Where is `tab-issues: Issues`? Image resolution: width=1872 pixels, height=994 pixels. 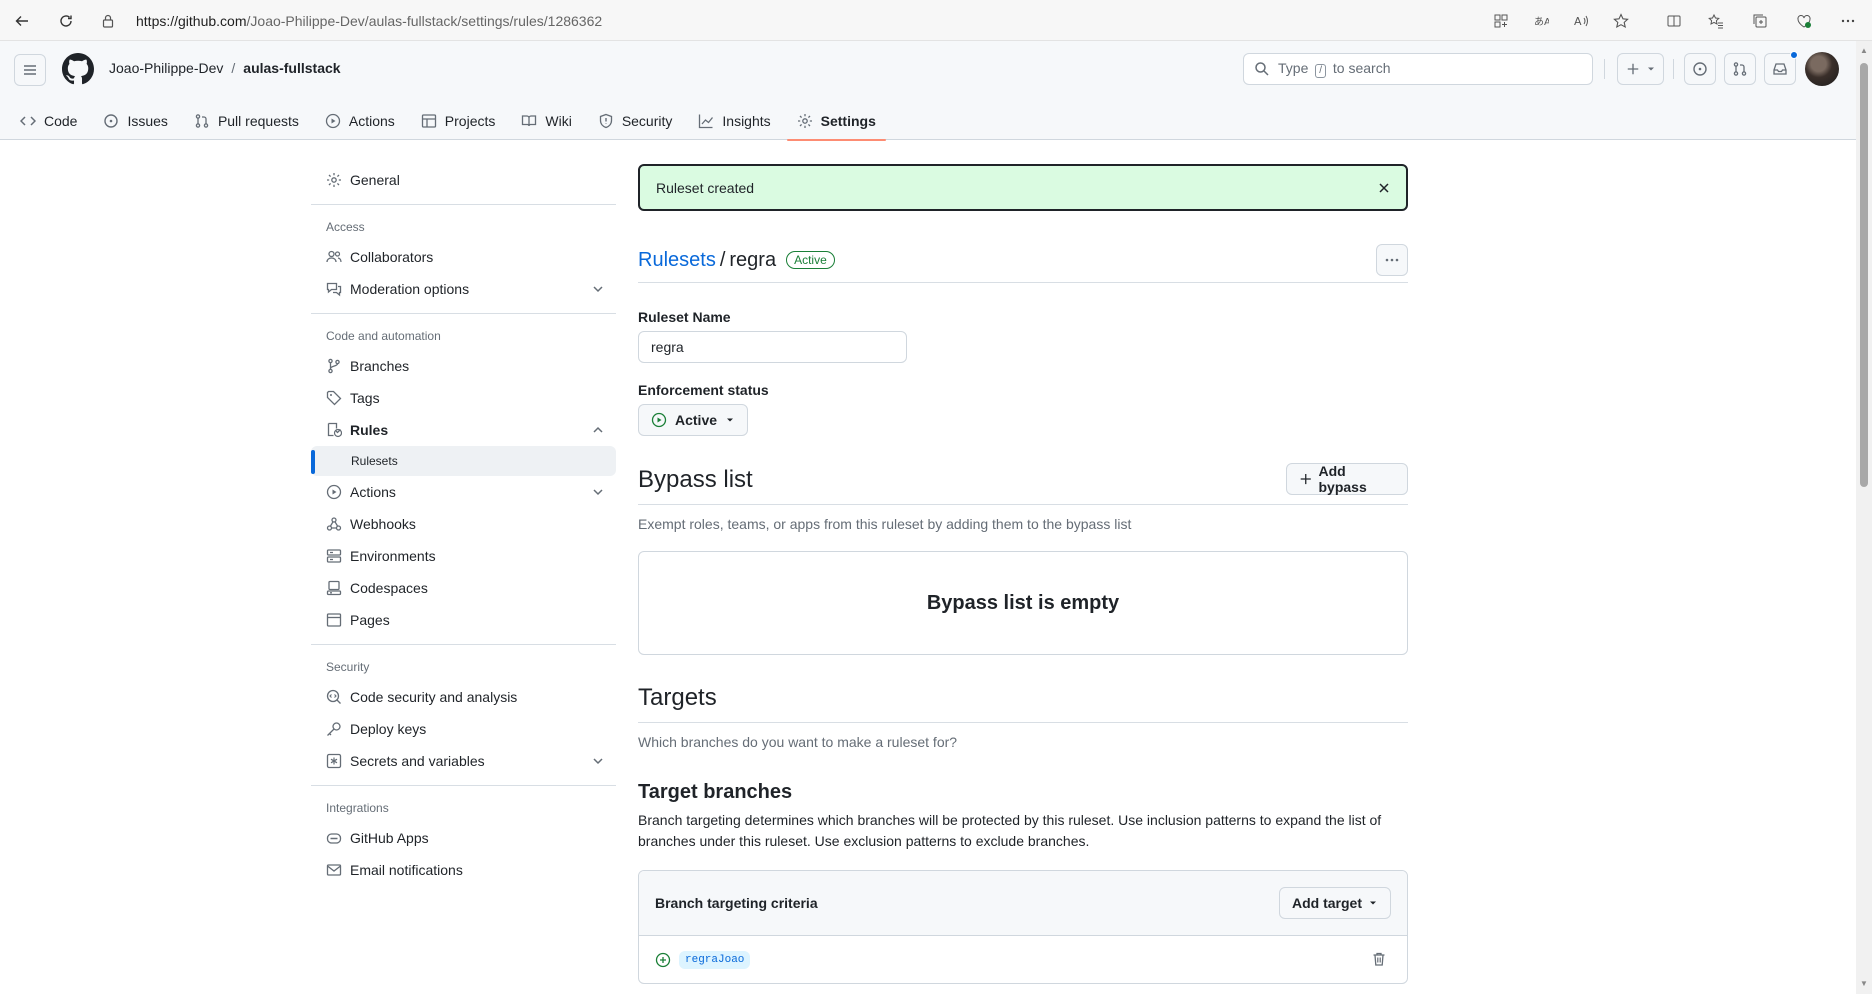
tab-issues: Issues is located at coordinates (135, 121).